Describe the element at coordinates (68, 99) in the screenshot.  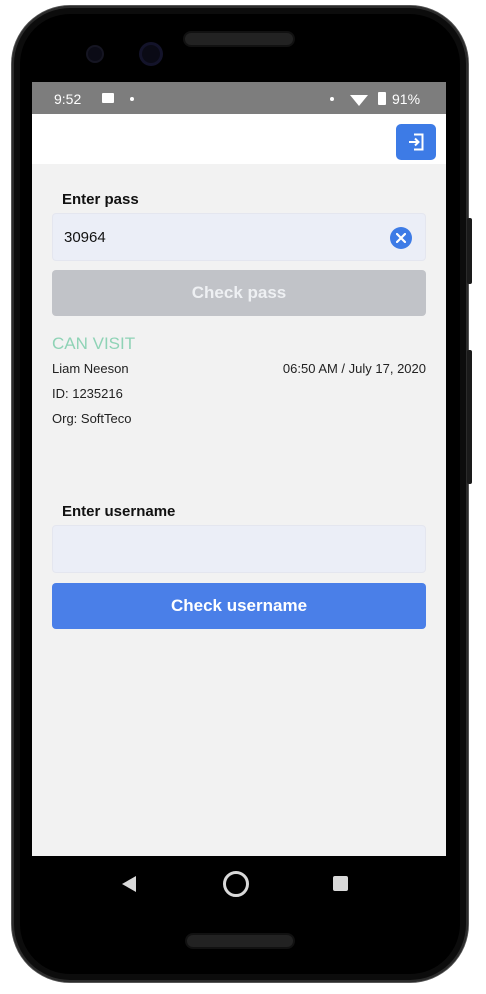
I see `status-time: 9:52` at that location.